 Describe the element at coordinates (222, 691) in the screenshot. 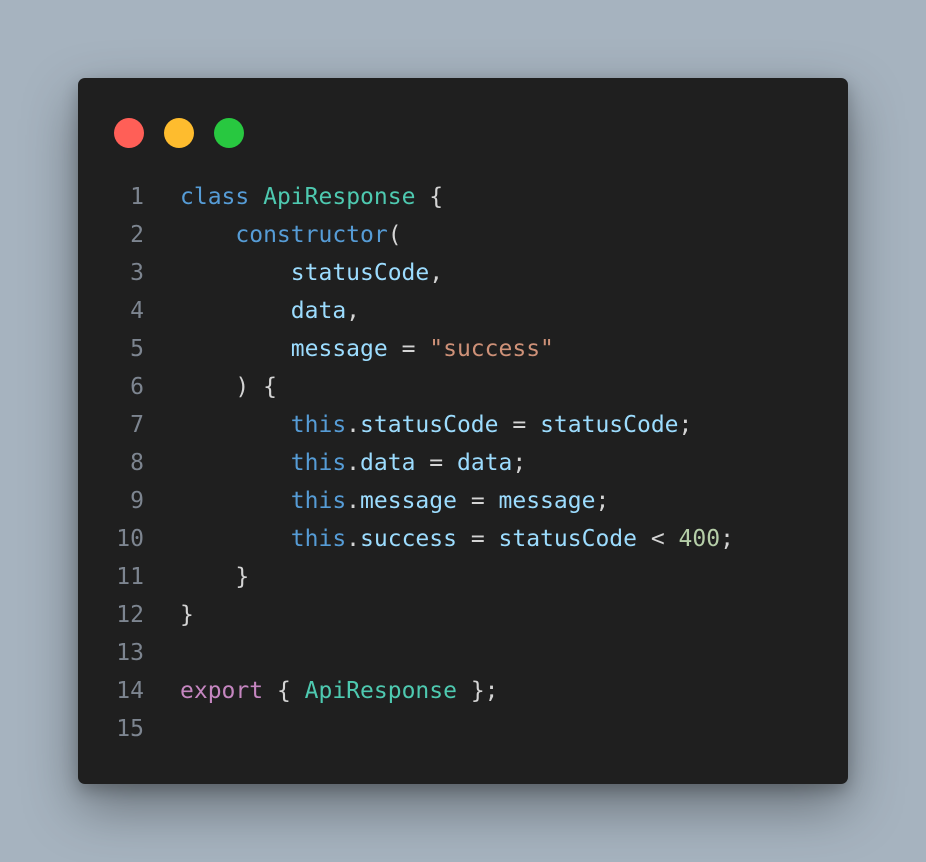

I see `code-token: export` at that location.